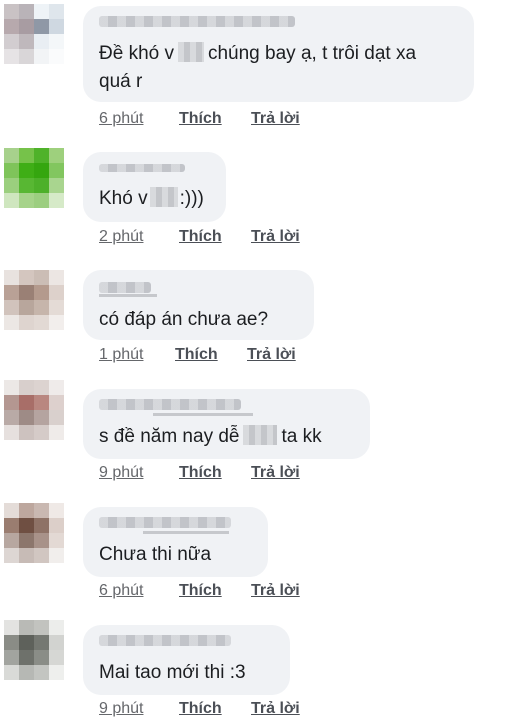 Image resolution: width=527 pixels, height=720 pixels. Describe the element at coordinates (154, 187) in the screenshot. I see `comment-bubble: Khó v:)))` at that location.